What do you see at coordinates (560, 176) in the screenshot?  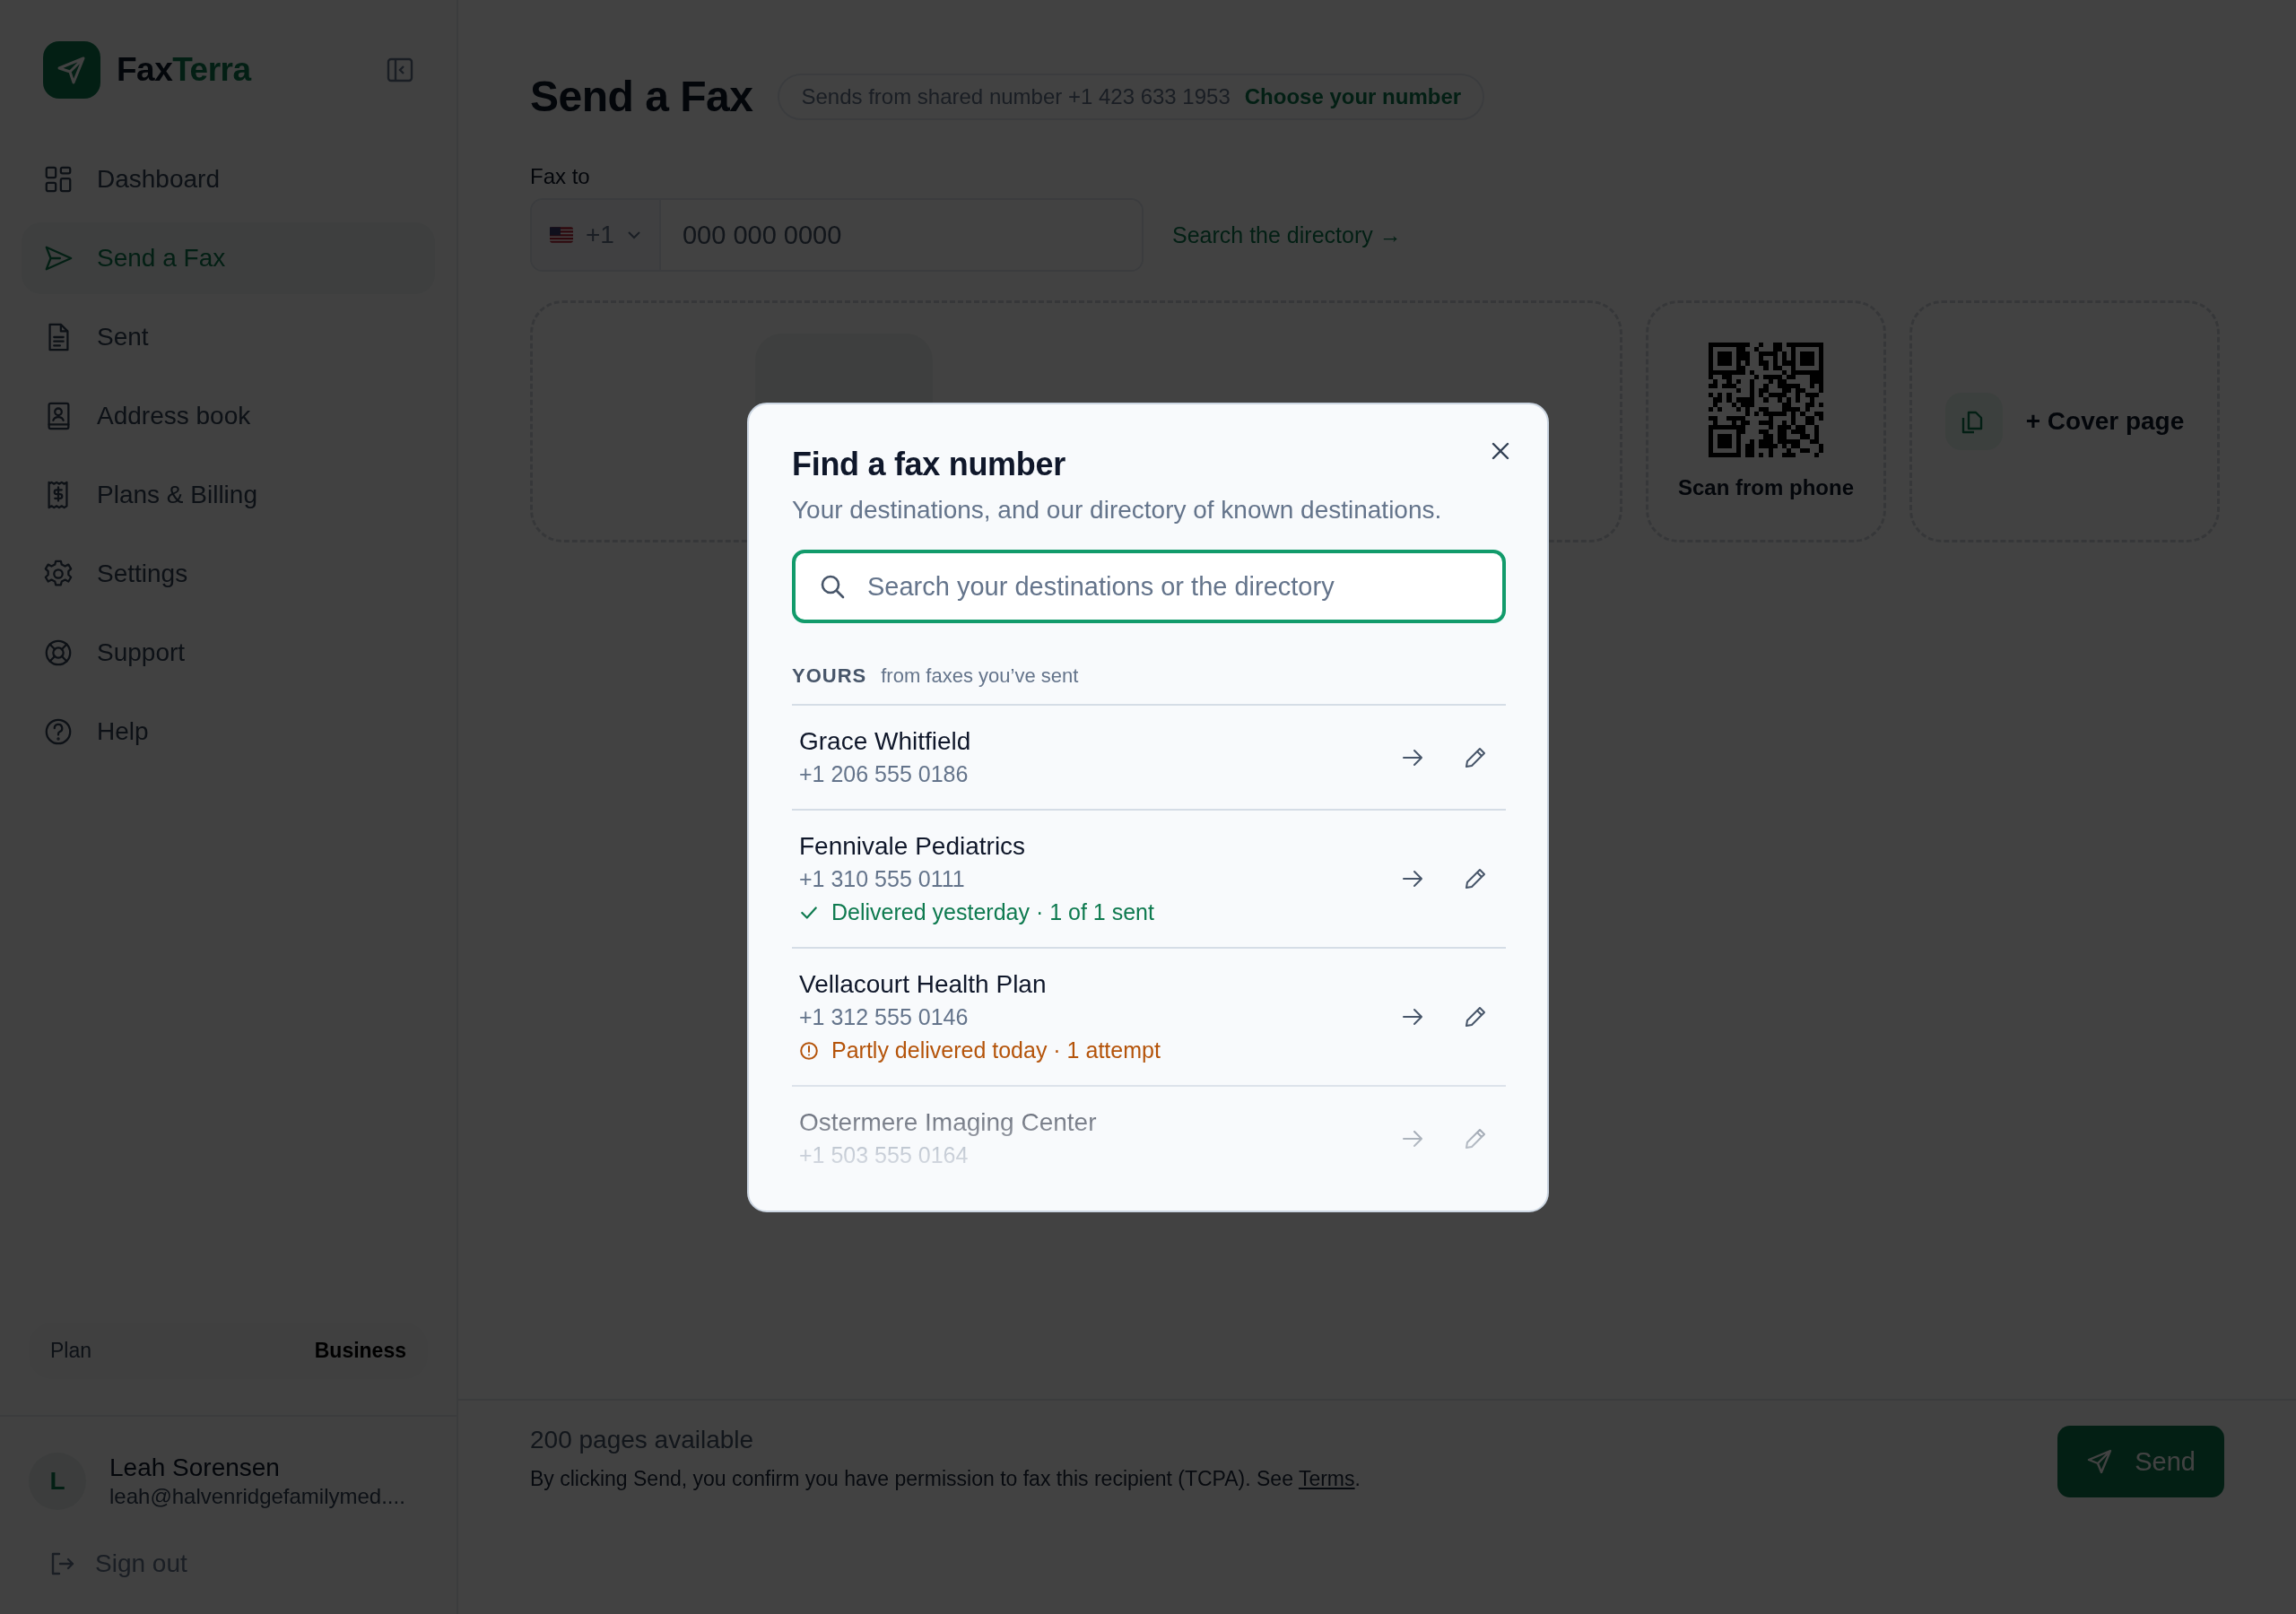 I see `field-label: Fax to` at bounding box center [560, 176].